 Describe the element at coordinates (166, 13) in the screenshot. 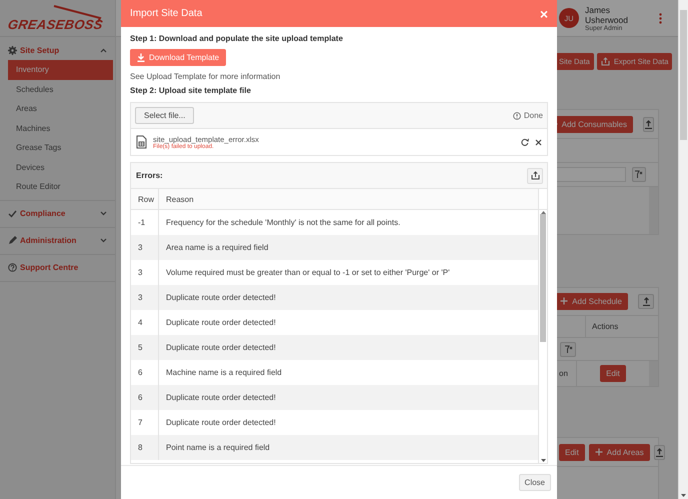

I see `dialog-title: Import Site Data` at that location.